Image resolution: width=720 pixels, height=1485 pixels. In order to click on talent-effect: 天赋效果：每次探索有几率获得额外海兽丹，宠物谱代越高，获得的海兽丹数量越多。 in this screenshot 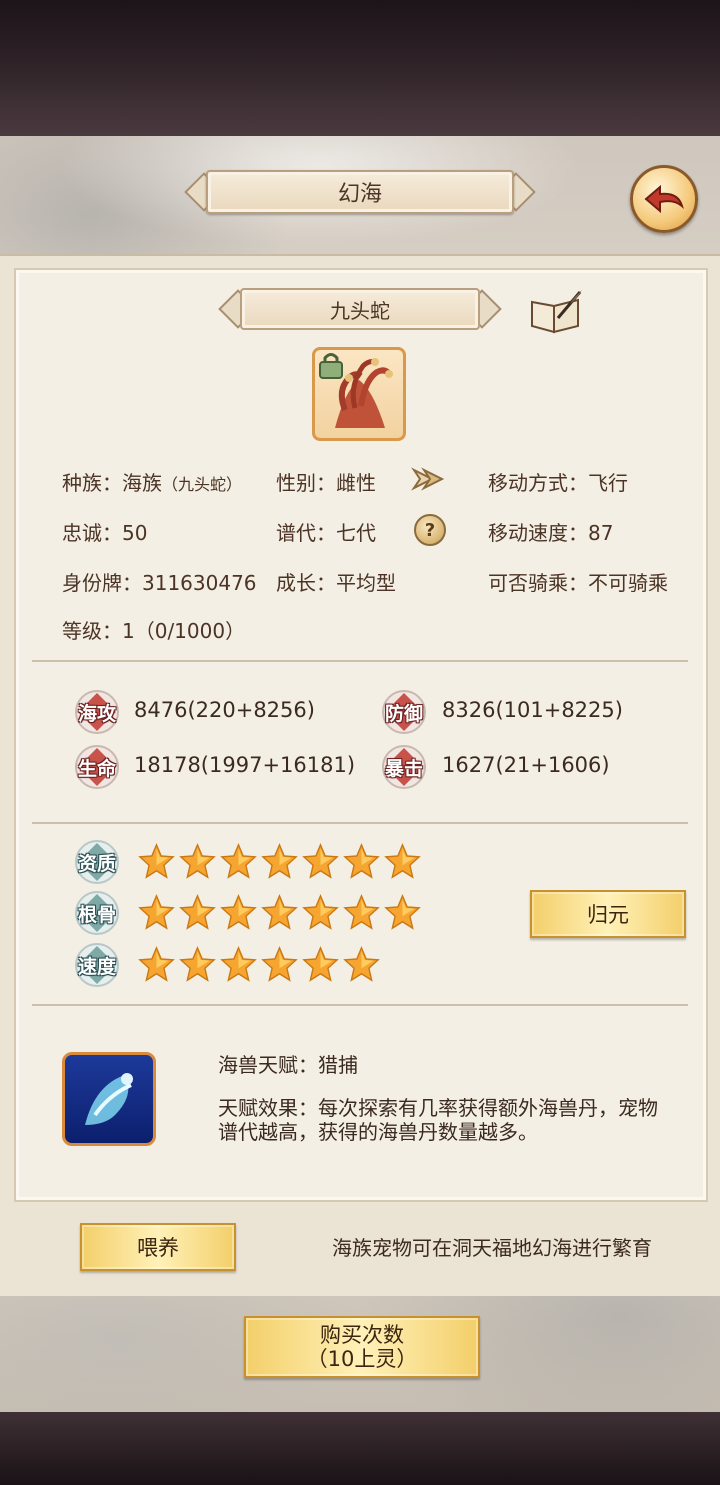, I will do `click(438, 1120)`.